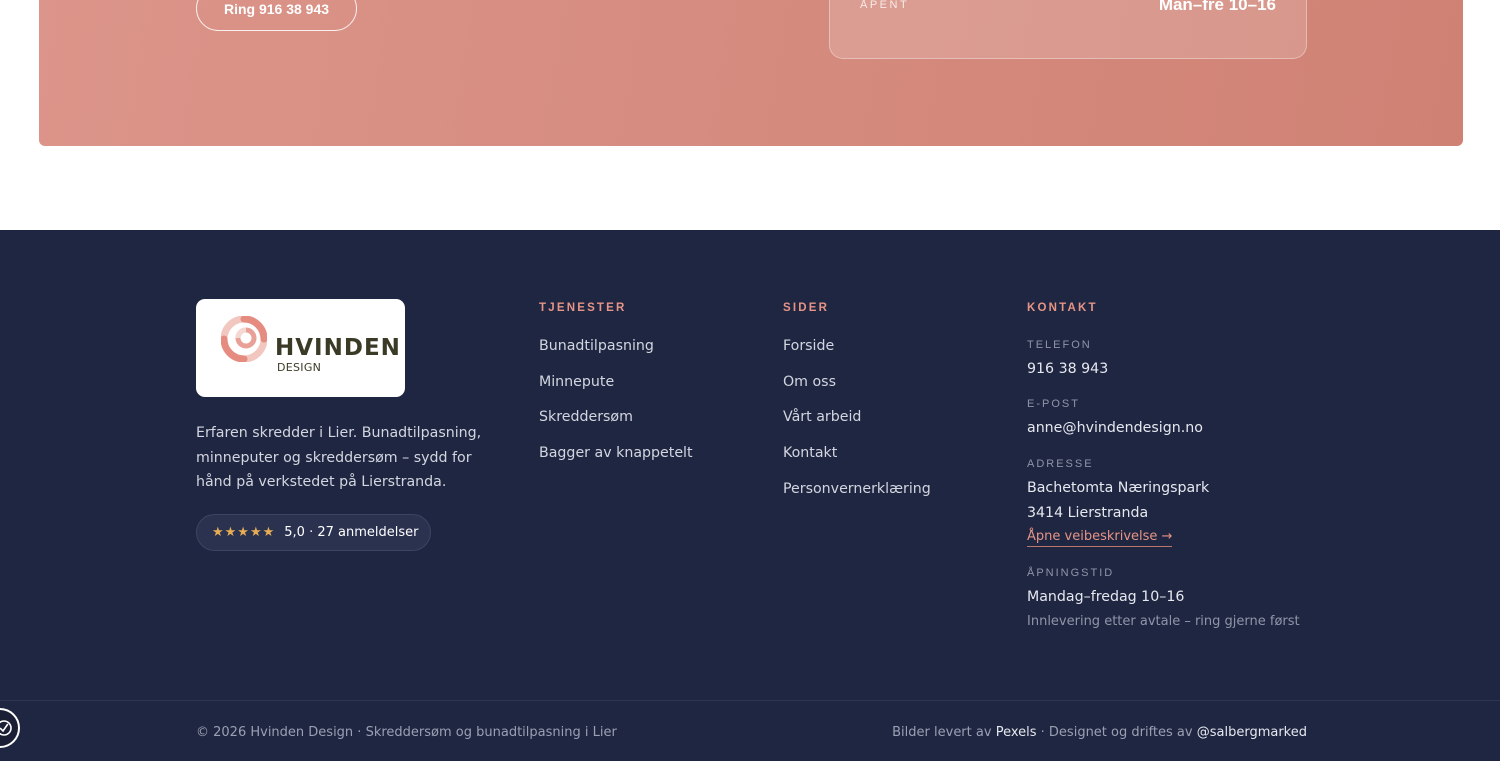  Describe the element at coordinates (1116, 732) in the screenshot. I see `credit-middle: · Designet og driftes av` at that location.